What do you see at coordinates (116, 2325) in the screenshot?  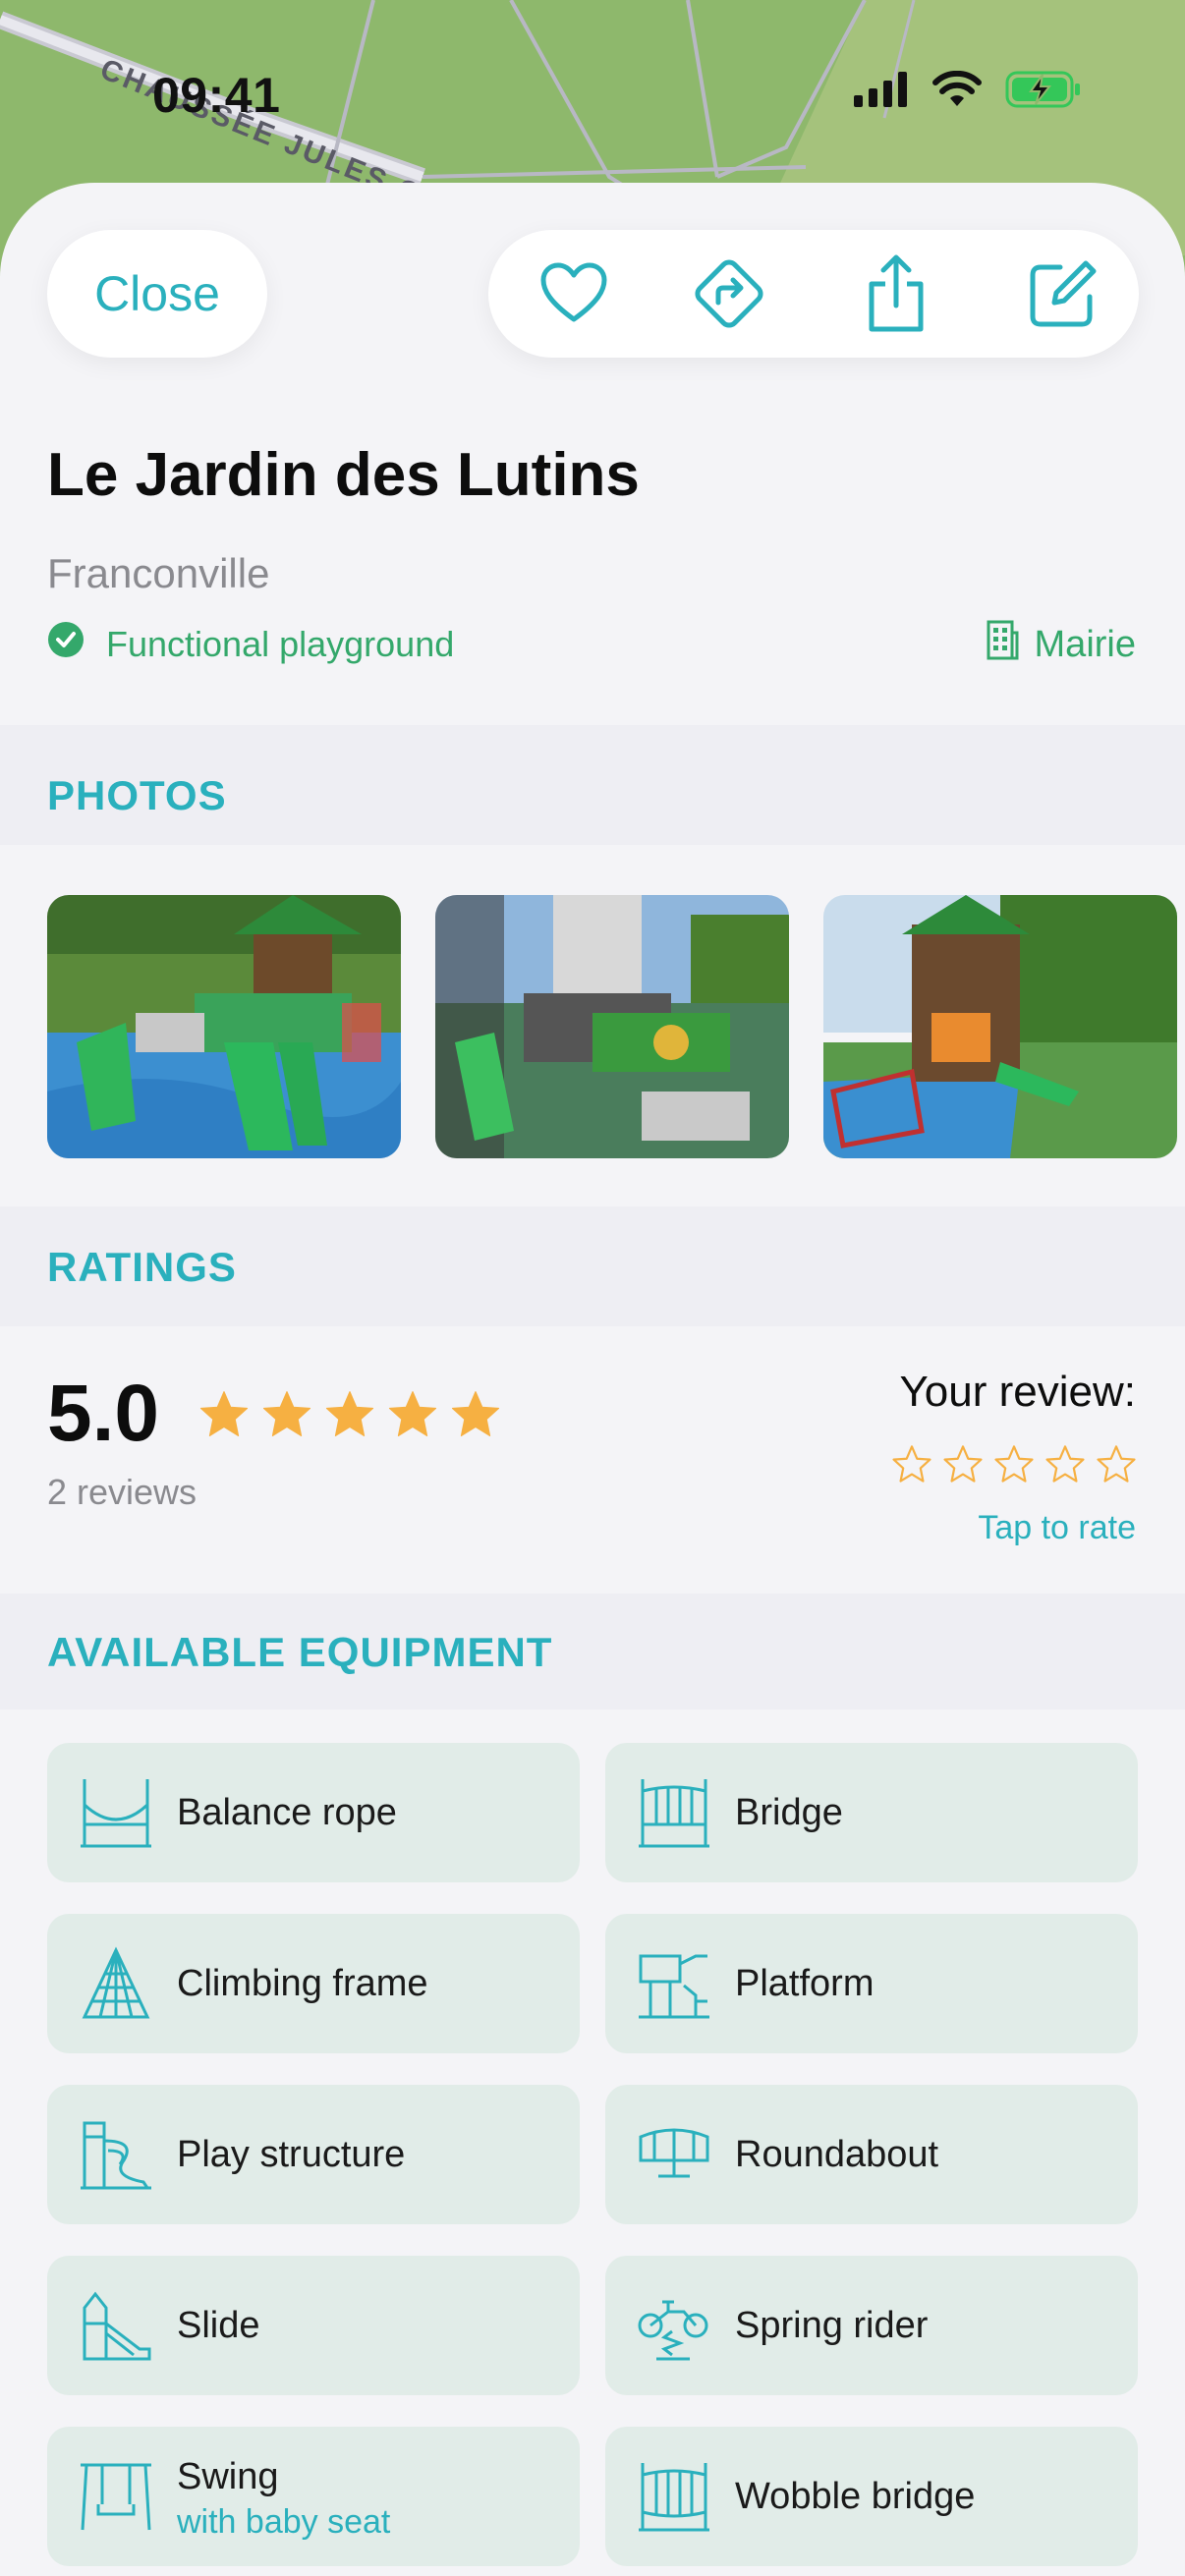 I see `slide-icon` at bounding box center [116, 2325].